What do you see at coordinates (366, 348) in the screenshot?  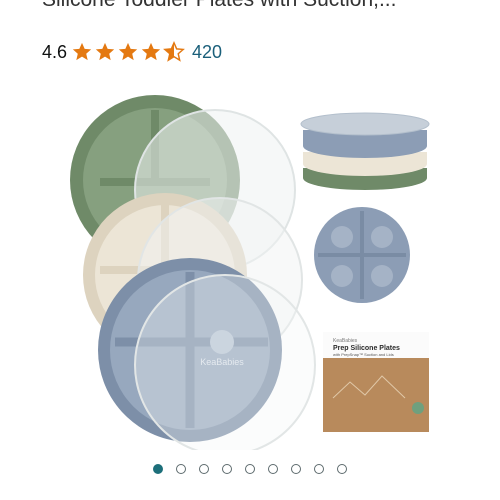 I see `svg-text: Prep Silicone Plates` at bounding box center [366, 348].